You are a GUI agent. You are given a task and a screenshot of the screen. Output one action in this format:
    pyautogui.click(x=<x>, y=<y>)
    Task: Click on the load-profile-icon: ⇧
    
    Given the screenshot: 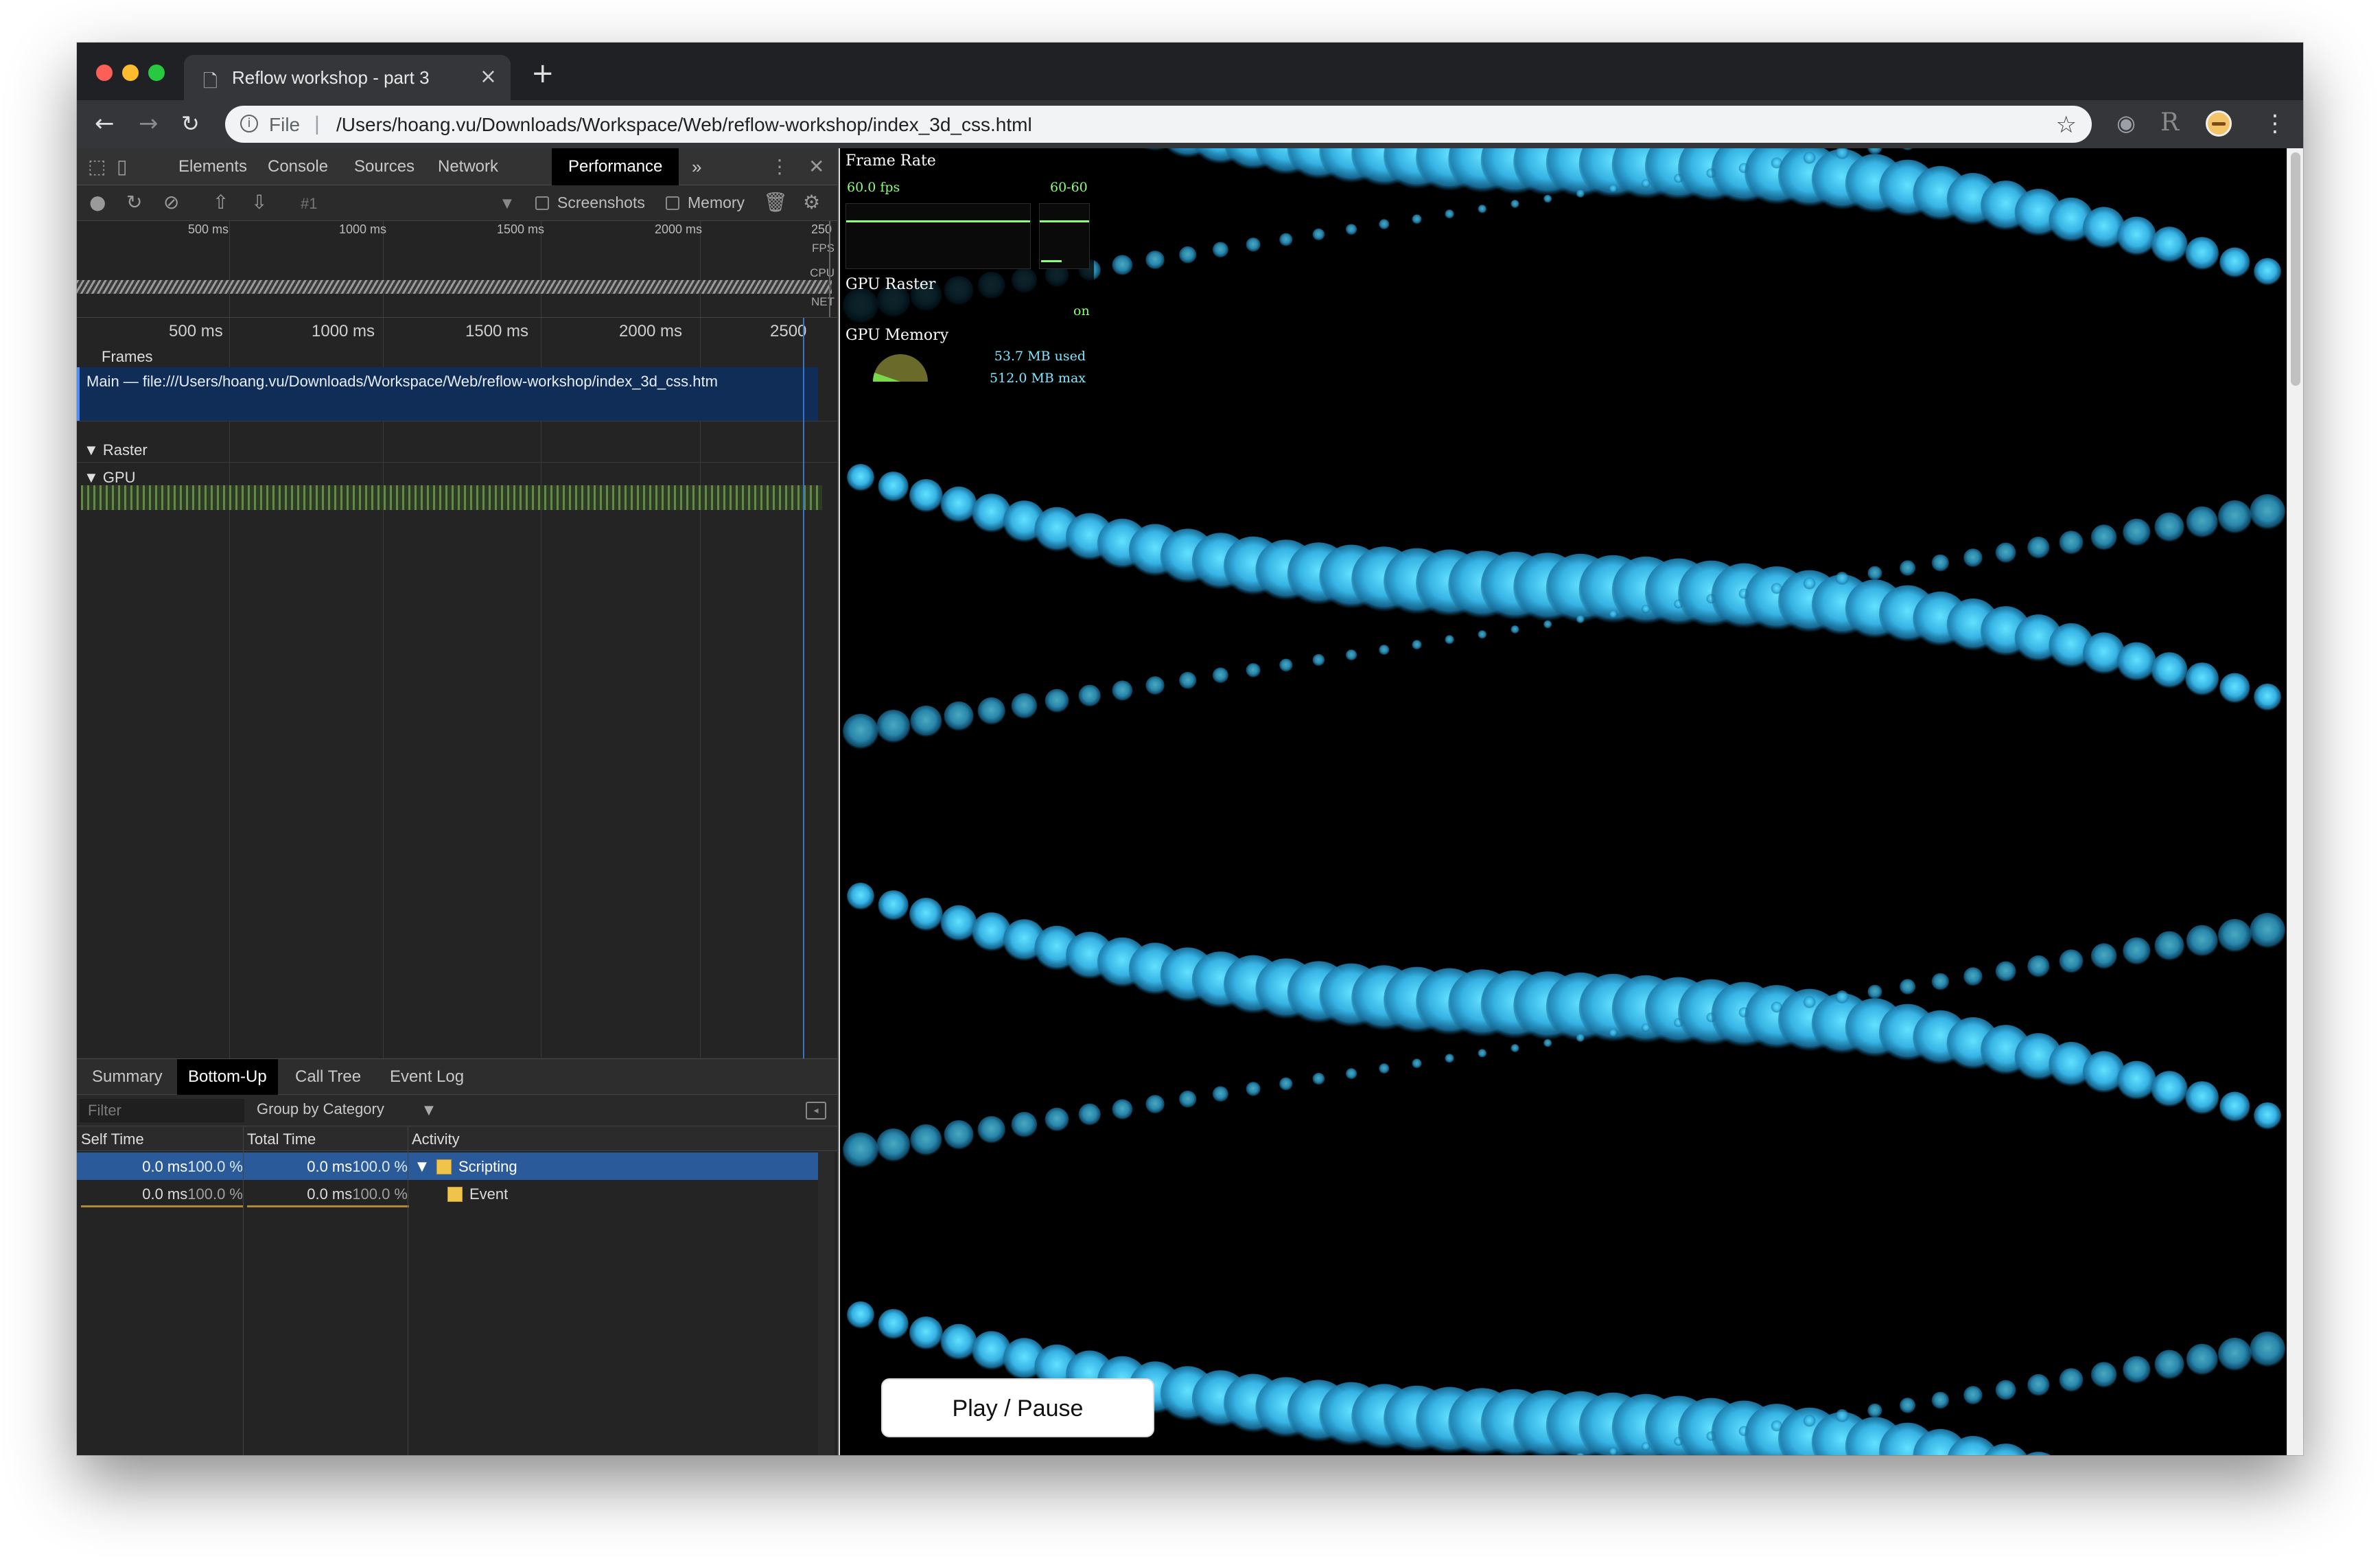 What is the action you would take?
    pyautogui.click(x=221, y=202)
    